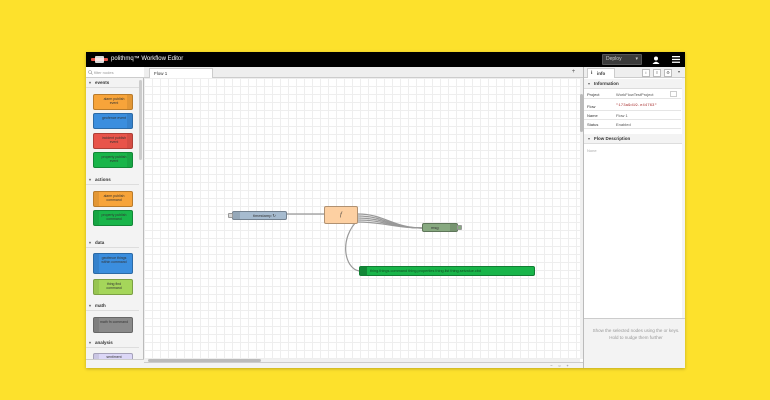  Describe the element at coordinates (264, 215) in the screenshot. I see `node-label: timestamp ↻` at that location.